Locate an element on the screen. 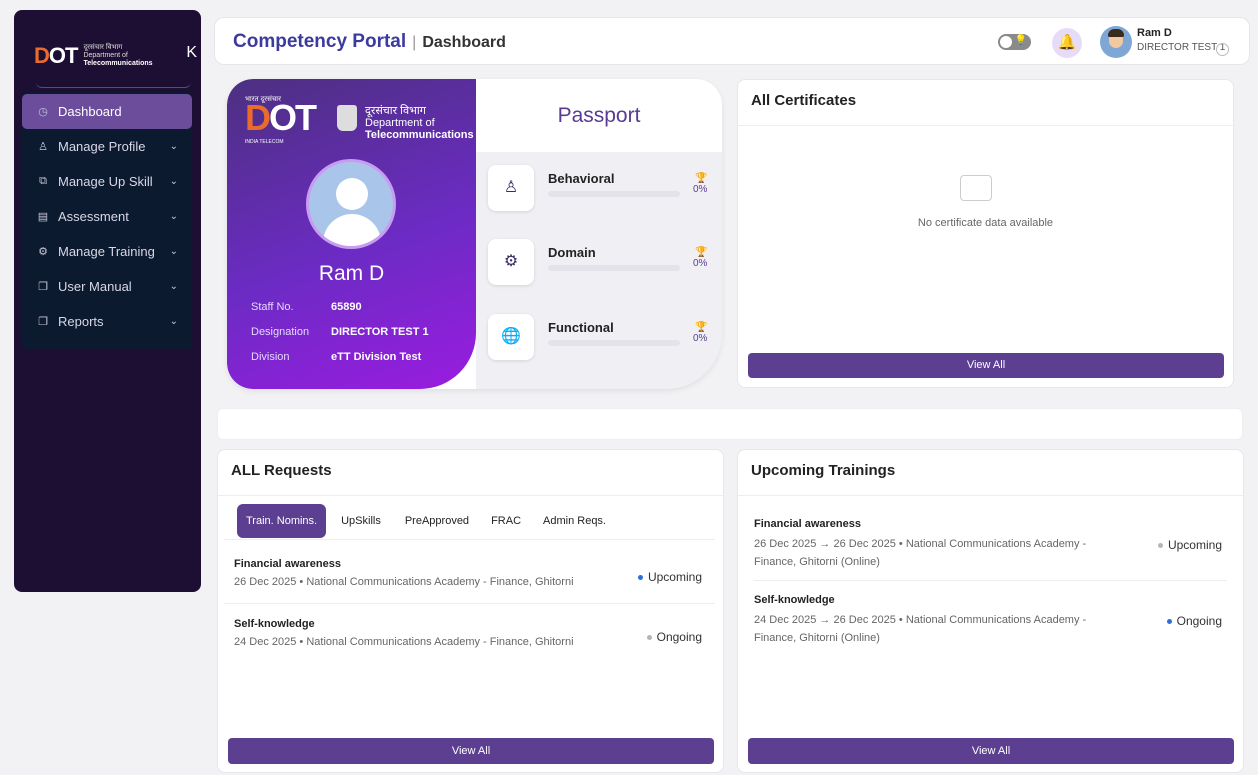 This screenshot has height=775, width=1258. staff-no-value: 65890 is located at coordinates (346, 307).